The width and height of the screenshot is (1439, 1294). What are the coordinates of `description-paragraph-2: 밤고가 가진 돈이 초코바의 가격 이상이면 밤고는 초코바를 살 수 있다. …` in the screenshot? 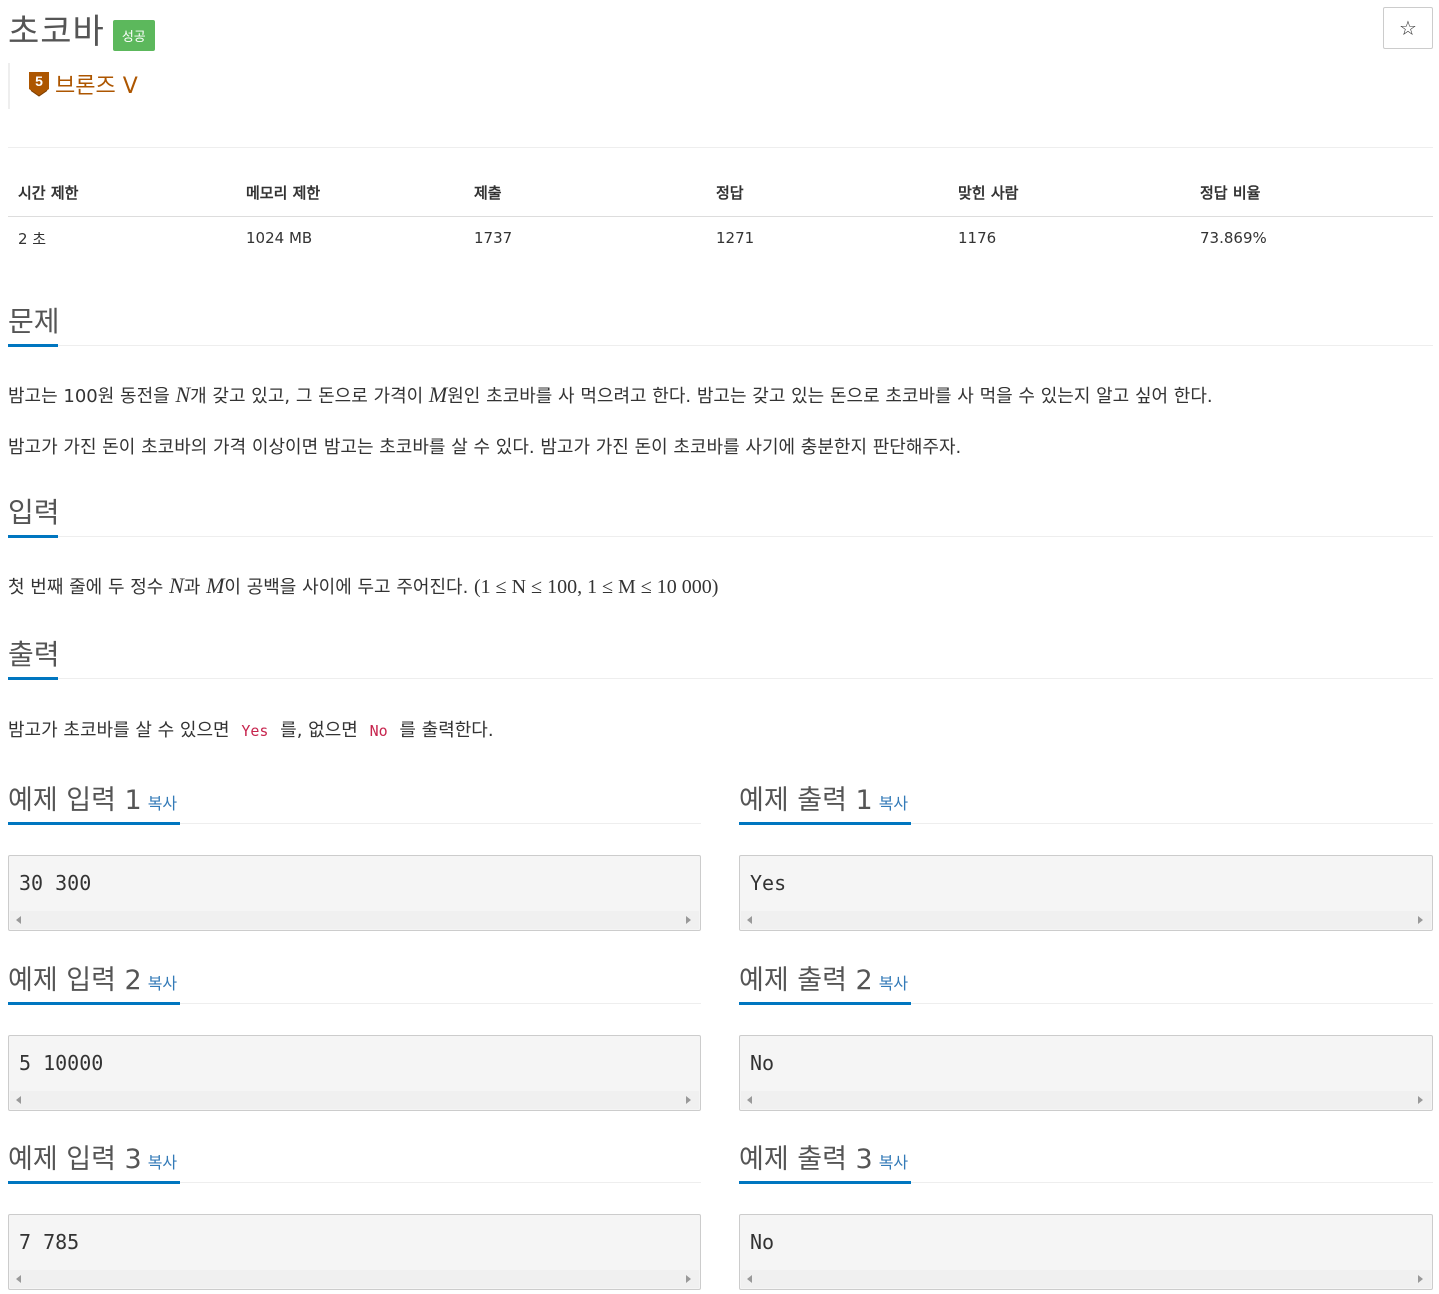 It's located at (485, 447).